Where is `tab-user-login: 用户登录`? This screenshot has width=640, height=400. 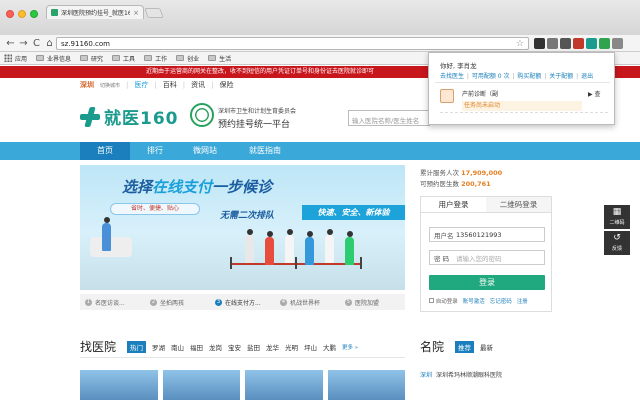 tab-user-login: 用户登录 is located at coordinates (453, 204).